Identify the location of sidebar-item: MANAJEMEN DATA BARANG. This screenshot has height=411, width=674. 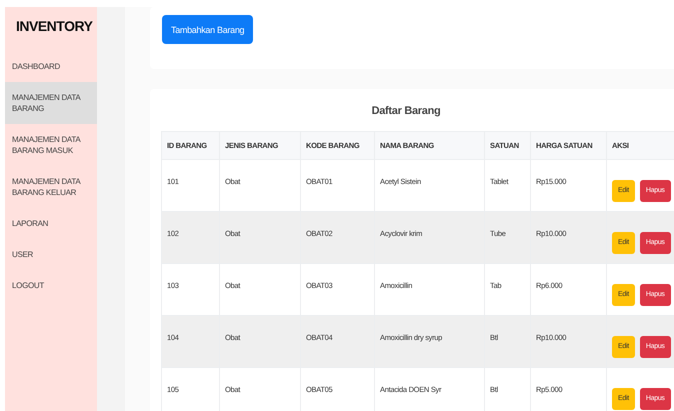
(51, 103).